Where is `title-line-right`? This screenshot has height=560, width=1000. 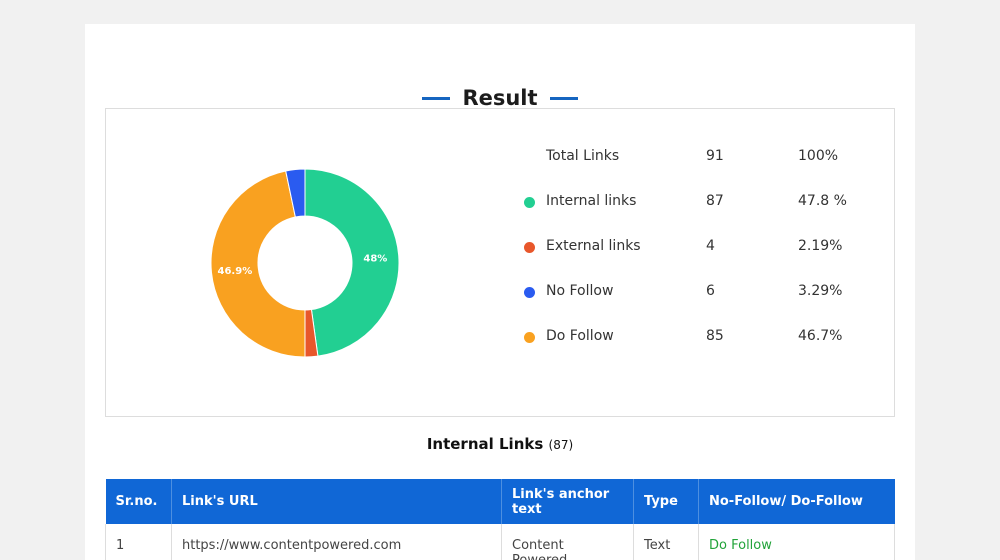
title-line-right is located at coordinates (563, 98).